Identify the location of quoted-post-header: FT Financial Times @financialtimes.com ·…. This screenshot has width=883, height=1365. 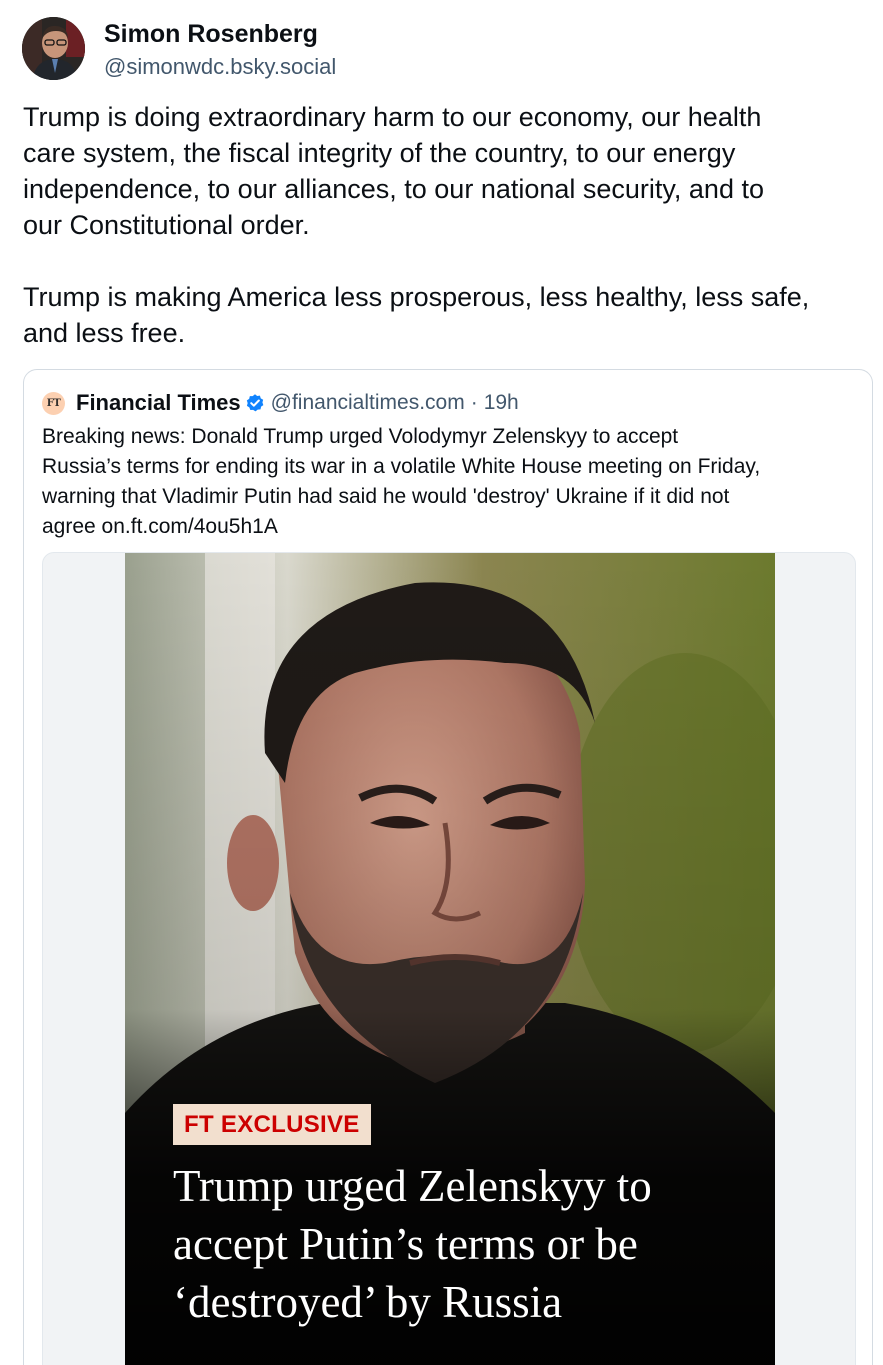
(280, 403).